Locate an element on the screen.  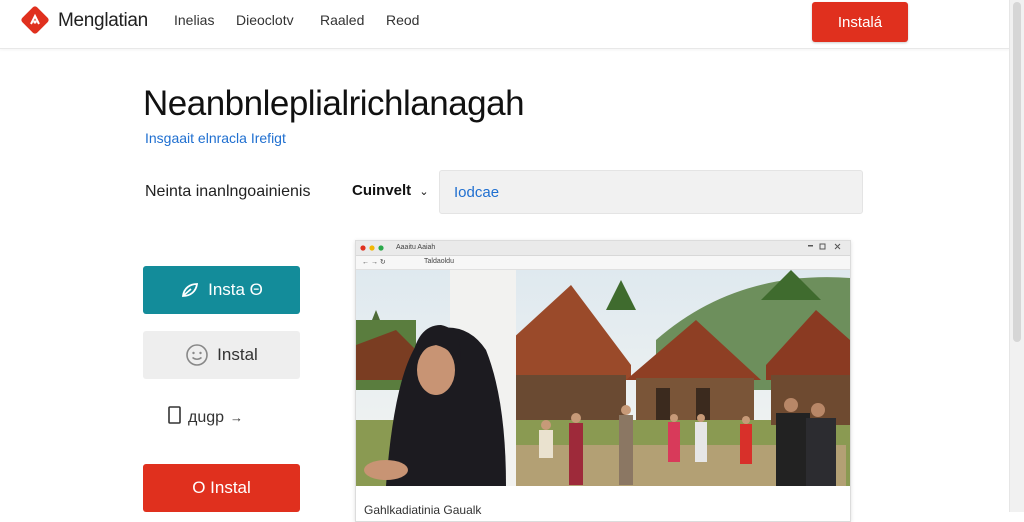
search-input is located at coordinates (651, 192).